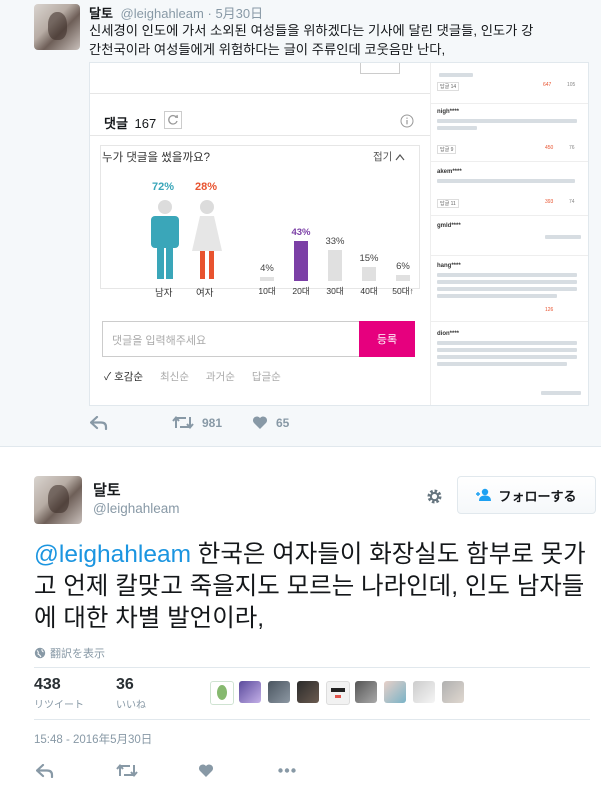 The height and width of the screenshot is (796, 601). I want to click on age-value-label: 15%, so click(369, 258).